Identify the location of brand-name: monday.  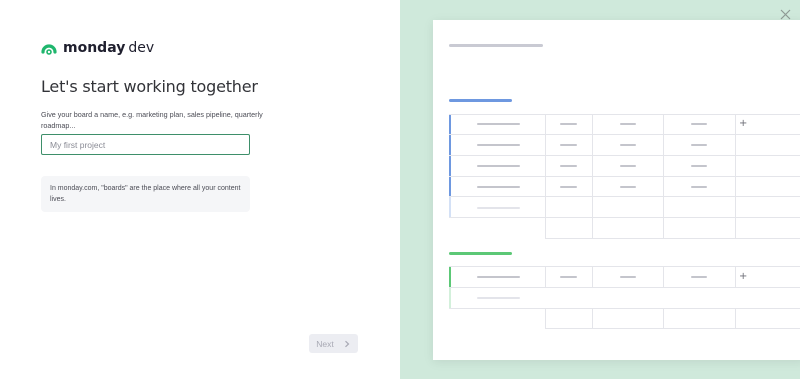
(94, 48).